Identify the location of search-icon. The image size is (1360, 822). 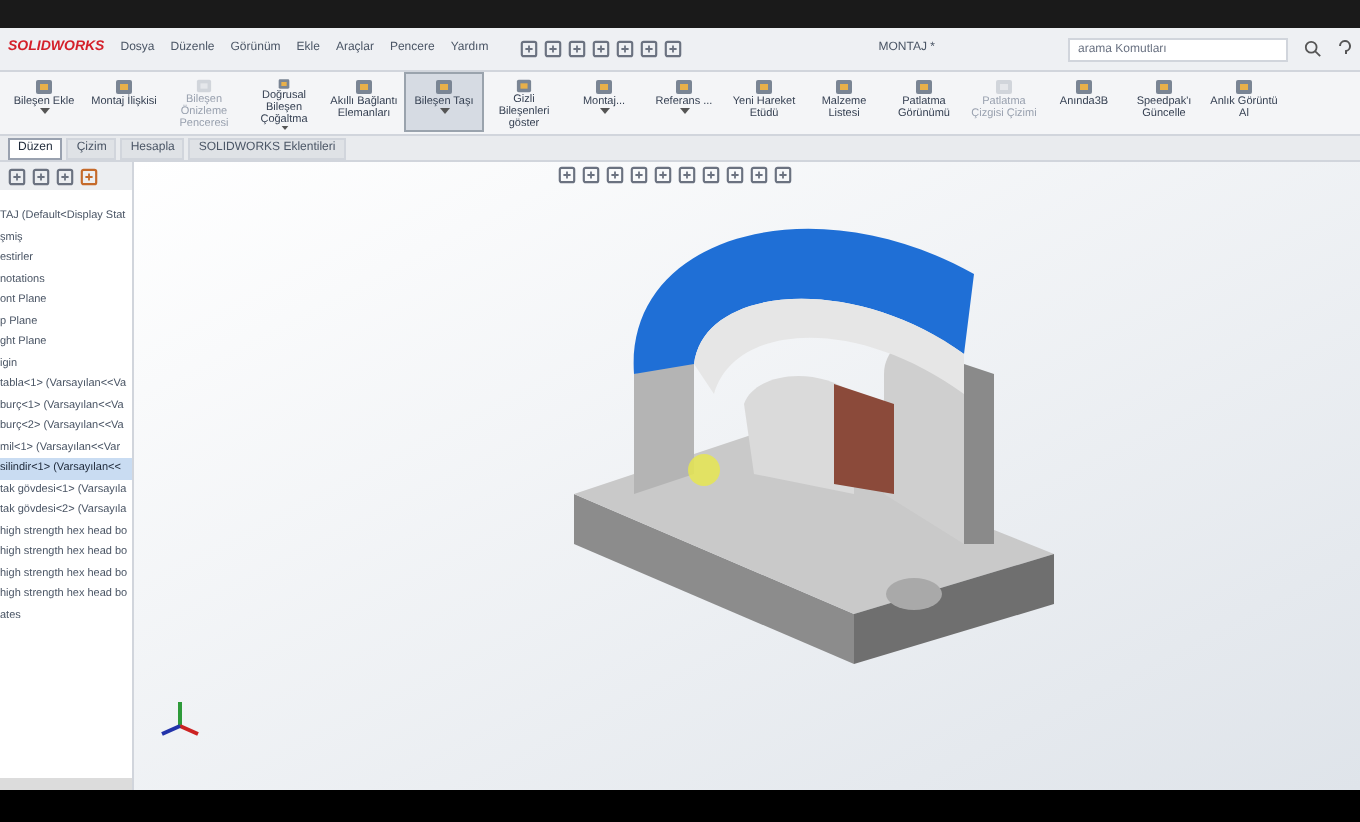
(1313, 49).